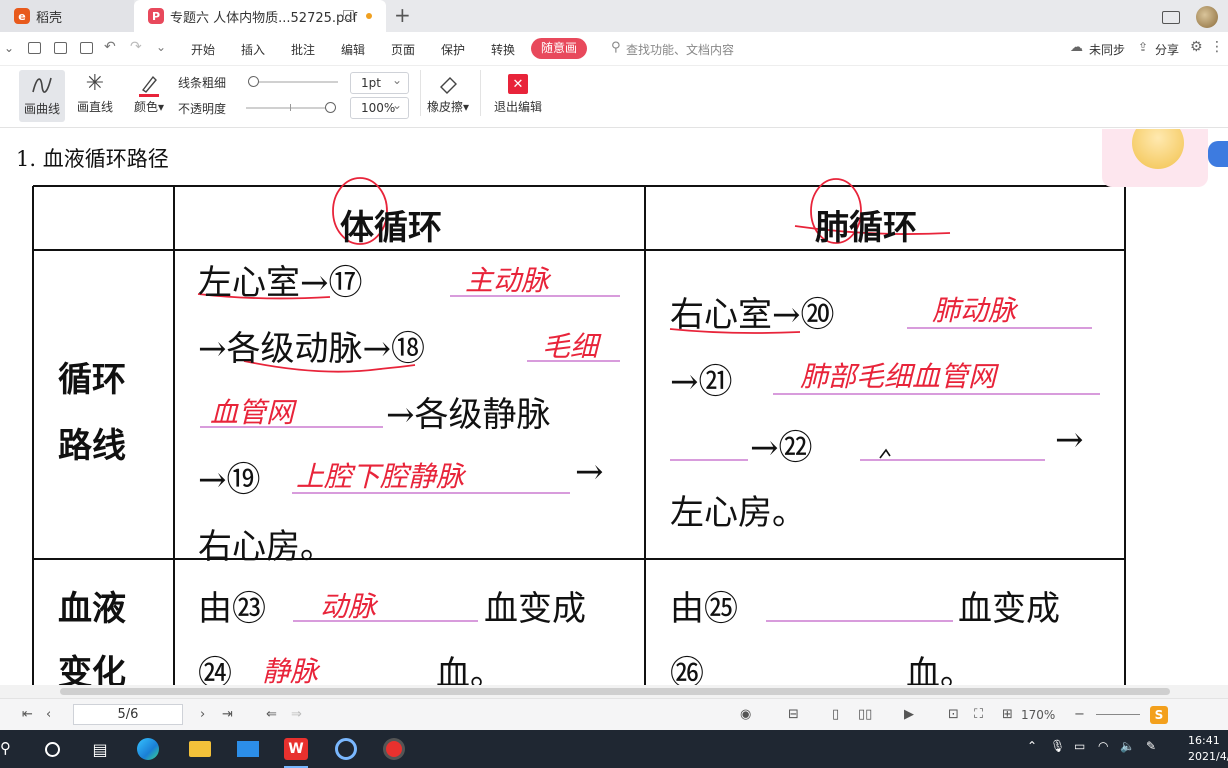 The height and width of the screenshot is (768, 1228). I want to click on zoom-select-icon: ⊞, so click(1007, 714).